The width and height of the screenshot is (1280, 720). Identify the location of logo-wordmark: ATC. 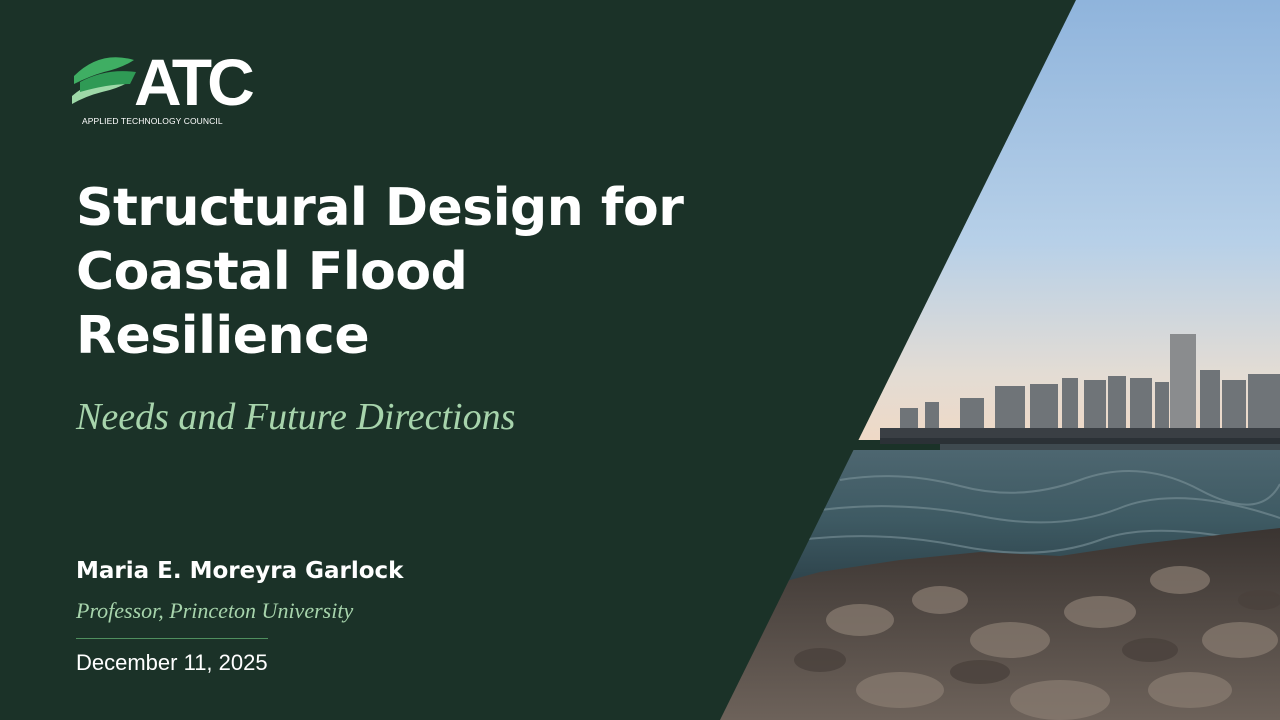
(194, 82).